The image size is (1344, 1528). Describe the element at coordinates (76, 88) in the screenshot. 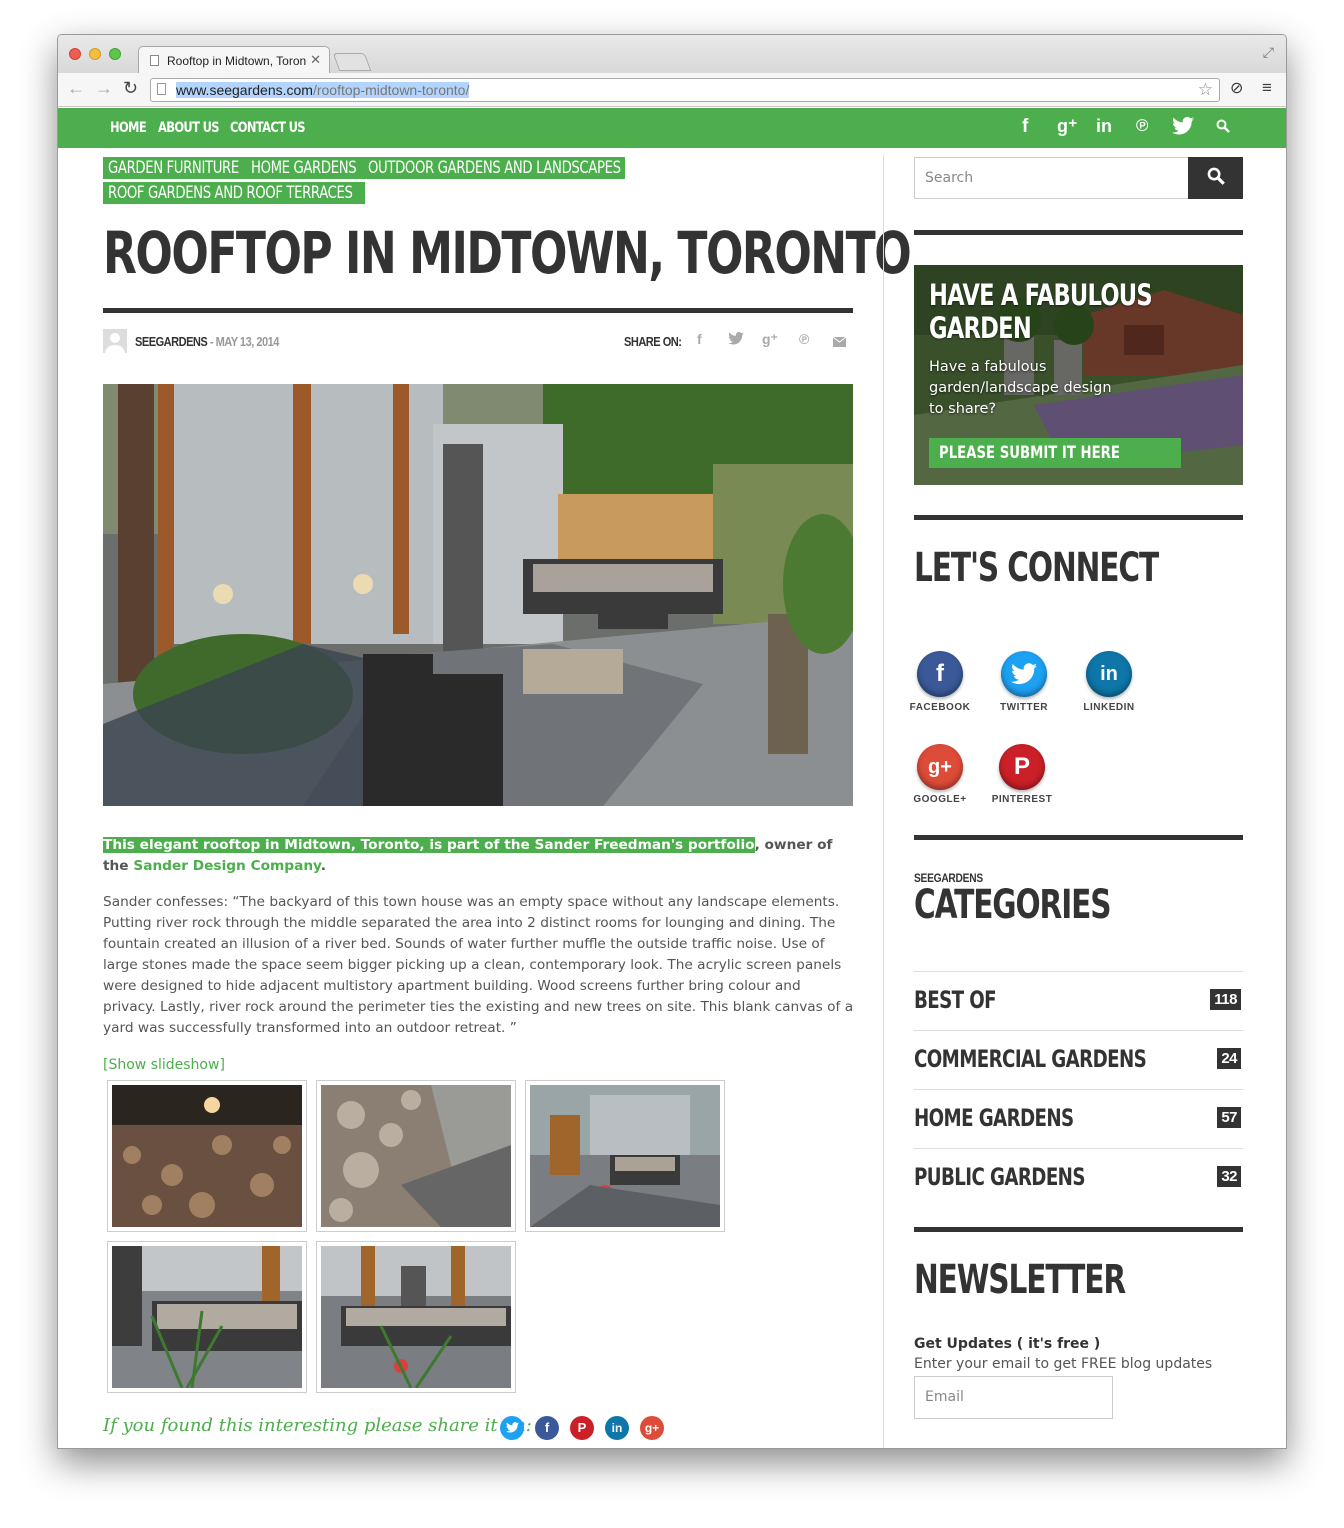

I see `back-icon: ←` at that location.